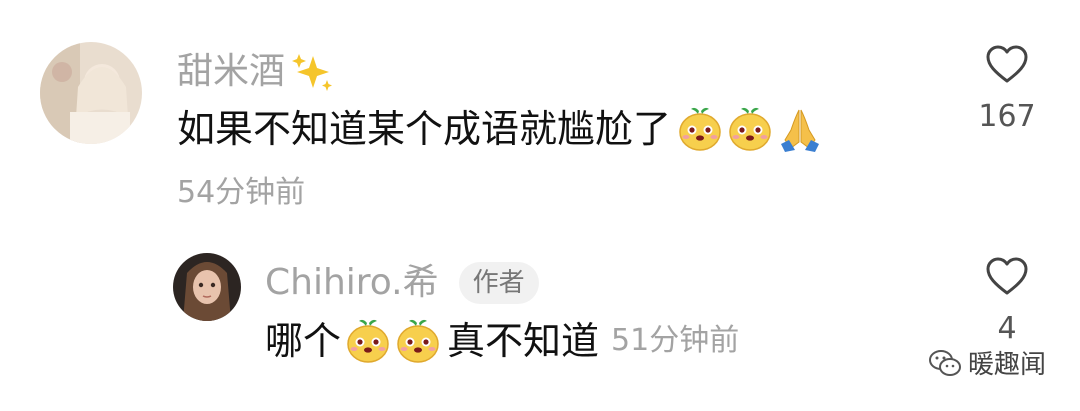 The width and height of the screenshot is (1080, 411). Describe the element at coordinates (424, 129) in the screenshot. I see `comment-text-content: 如果不知道某个成语就尴尬了` at that location.